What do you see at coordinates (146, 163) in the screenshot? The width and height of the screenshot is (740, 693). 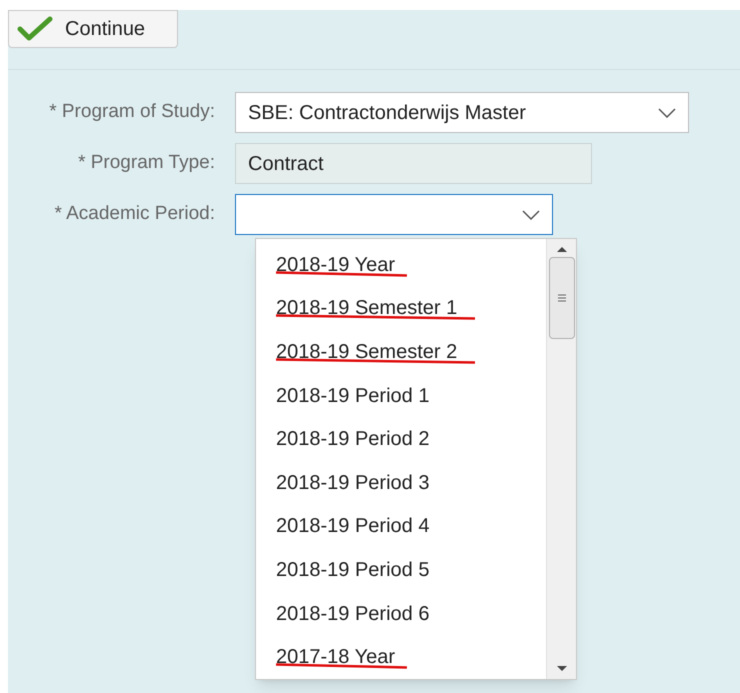 I see `field-label: * Program Type:` at bounding box center [146, 163].